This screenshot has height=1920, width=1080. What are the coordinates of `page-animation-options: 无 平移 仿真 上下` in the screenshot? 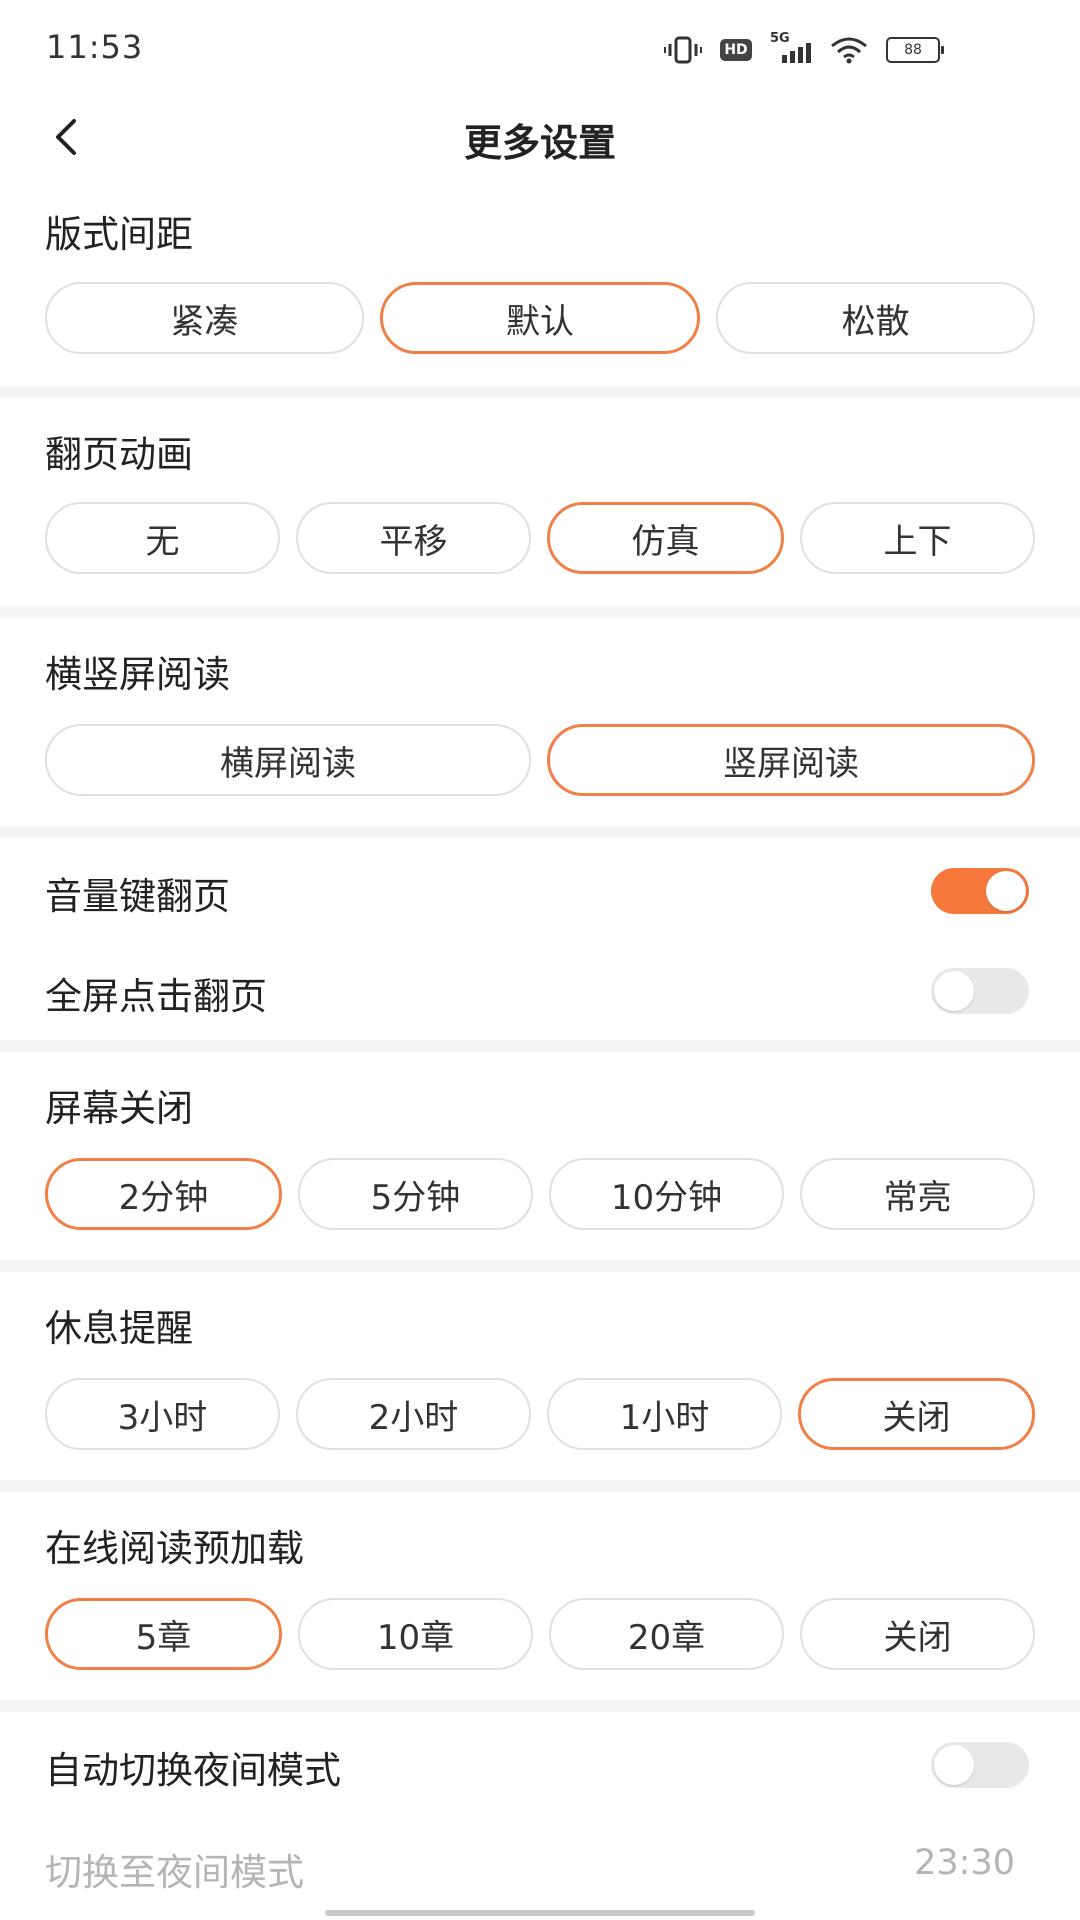 It's located at (540, 538).